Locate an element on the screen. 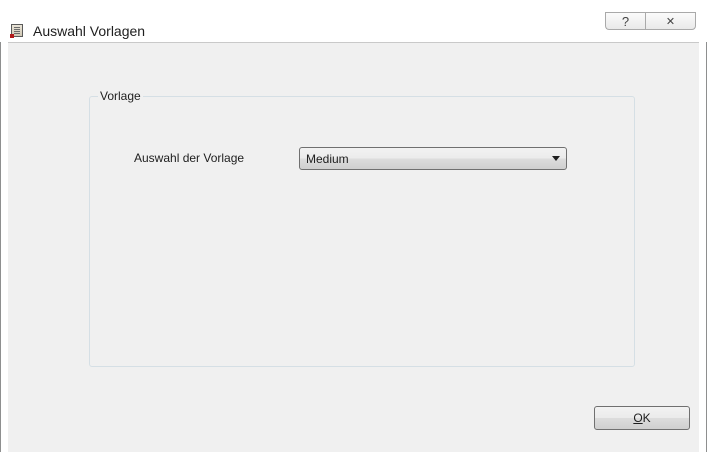 The width and height of the screenshot is (707, 452). help-icon: ? is located at coordinates (625, 21).